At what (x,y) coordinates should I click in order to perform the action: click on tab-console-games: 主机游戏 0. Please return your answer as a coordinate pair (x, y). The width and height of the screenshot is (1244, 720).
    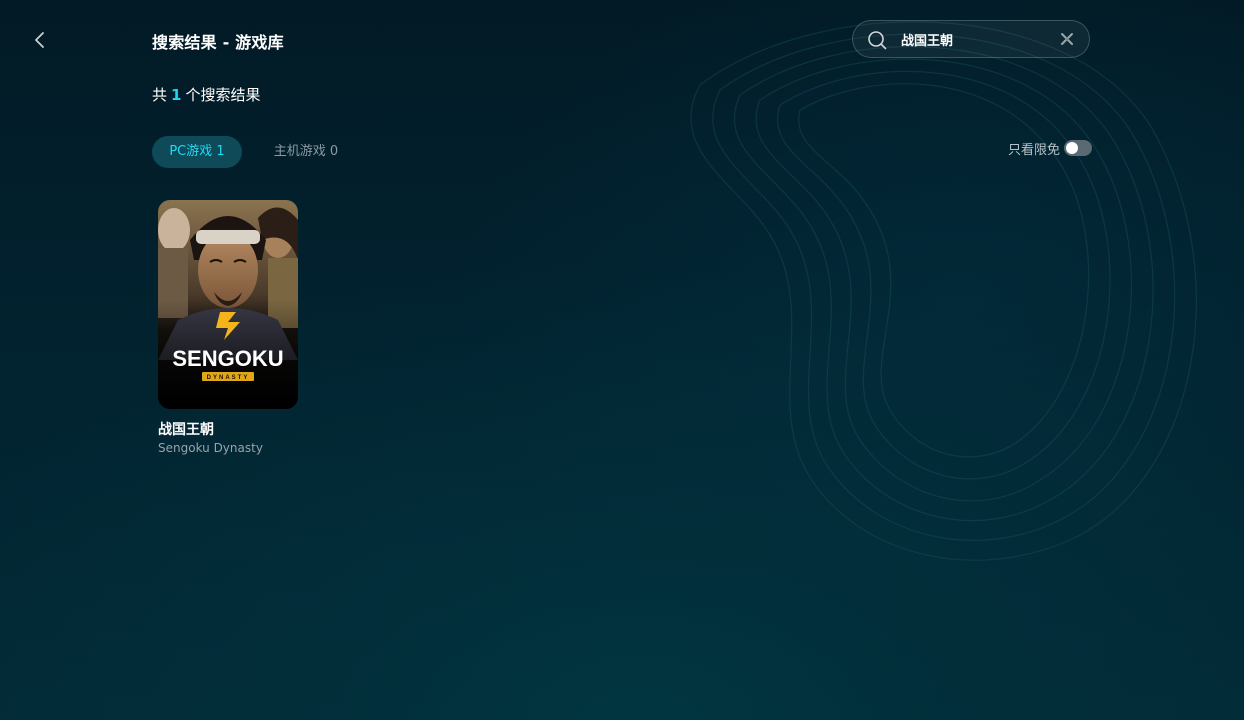
    Looking at the image, I should click on (306, 152).